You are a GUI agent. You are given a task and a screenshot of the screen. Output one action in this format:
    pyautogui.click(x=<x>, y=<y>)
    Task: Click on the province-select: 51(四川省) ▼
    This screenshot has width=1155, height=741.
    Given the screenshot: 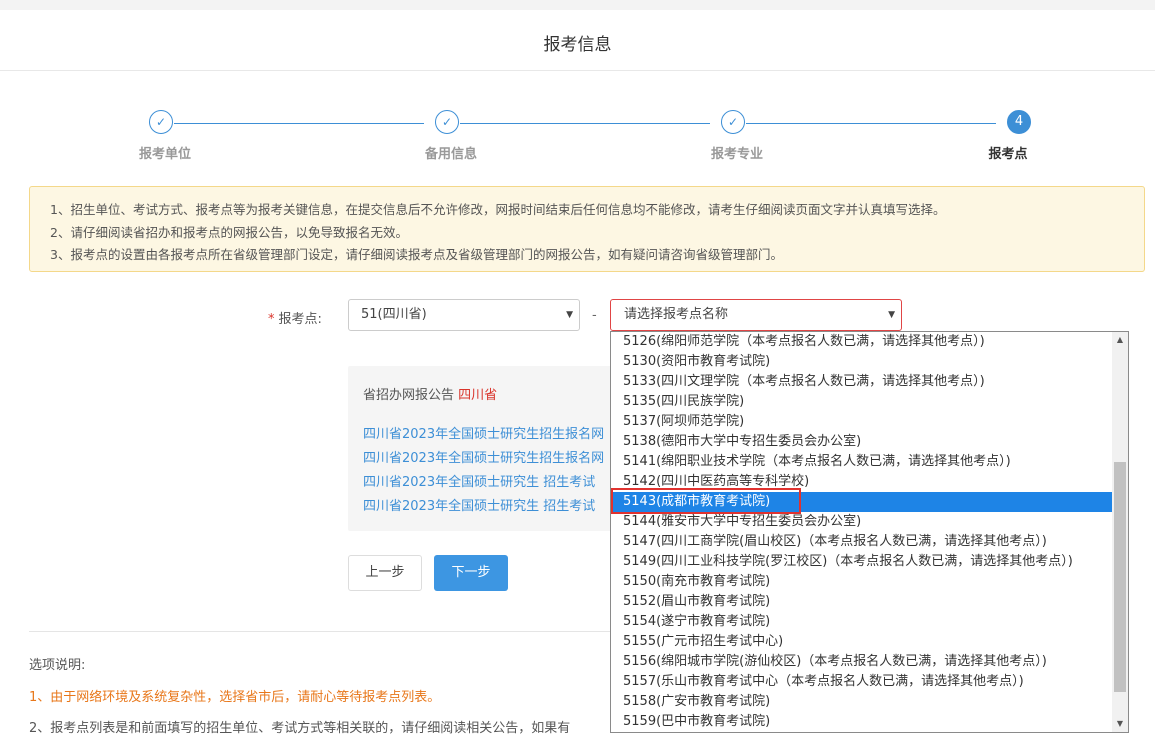 What is the action you would take?
    pyautogui.click(x=464, y=315)
    